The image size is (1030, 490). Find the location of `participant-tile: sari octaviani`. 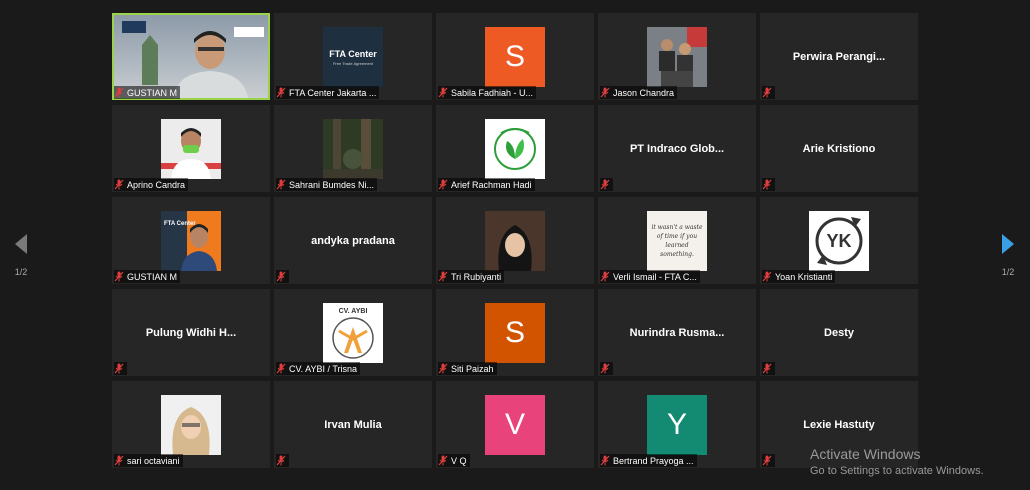

participant-tile: sari octaviani is located at coordinates (191, 424).